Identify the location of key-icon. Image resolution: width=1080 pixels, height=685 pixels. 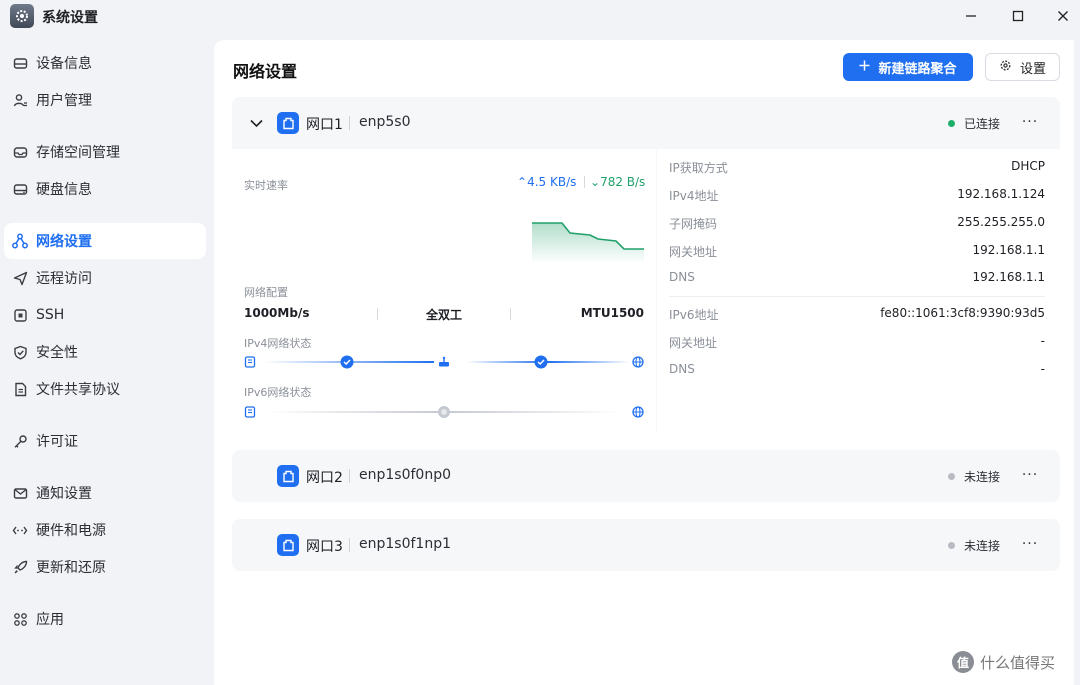
(20, 441).